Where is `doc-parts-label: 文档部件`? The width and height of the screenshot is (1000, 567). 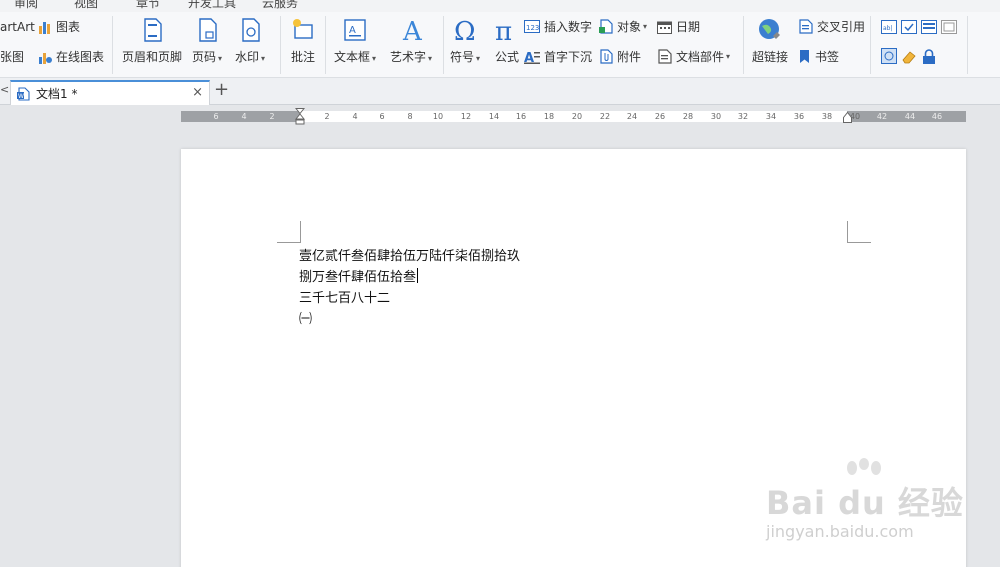 doc-parts-label: 文档部件 is located at coordinates (700, 57).